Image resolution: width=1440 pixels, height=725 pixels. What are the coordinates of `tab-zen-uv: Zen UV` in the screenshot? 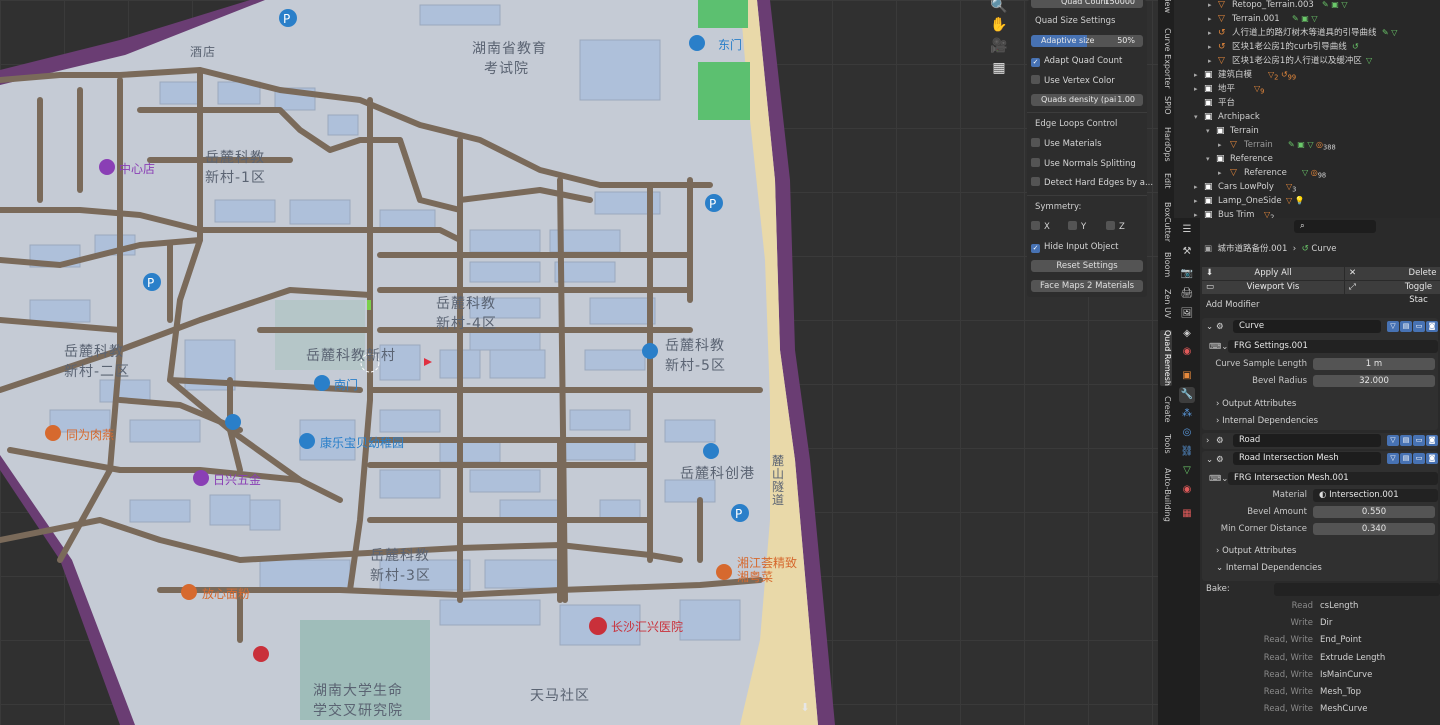 It's located at (1166, 303).